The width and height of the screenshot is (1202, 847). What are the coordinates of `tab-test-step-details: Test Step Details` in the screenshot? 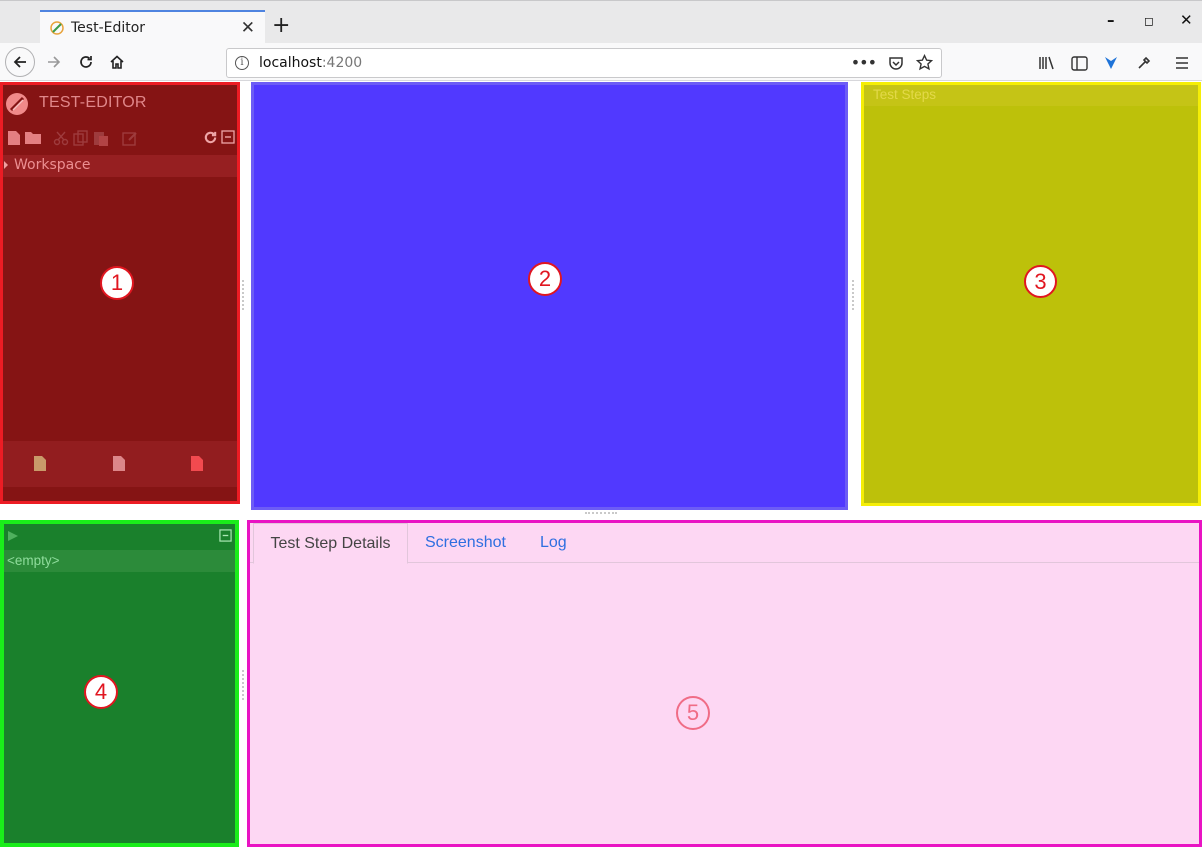 It's located at (330, 543).